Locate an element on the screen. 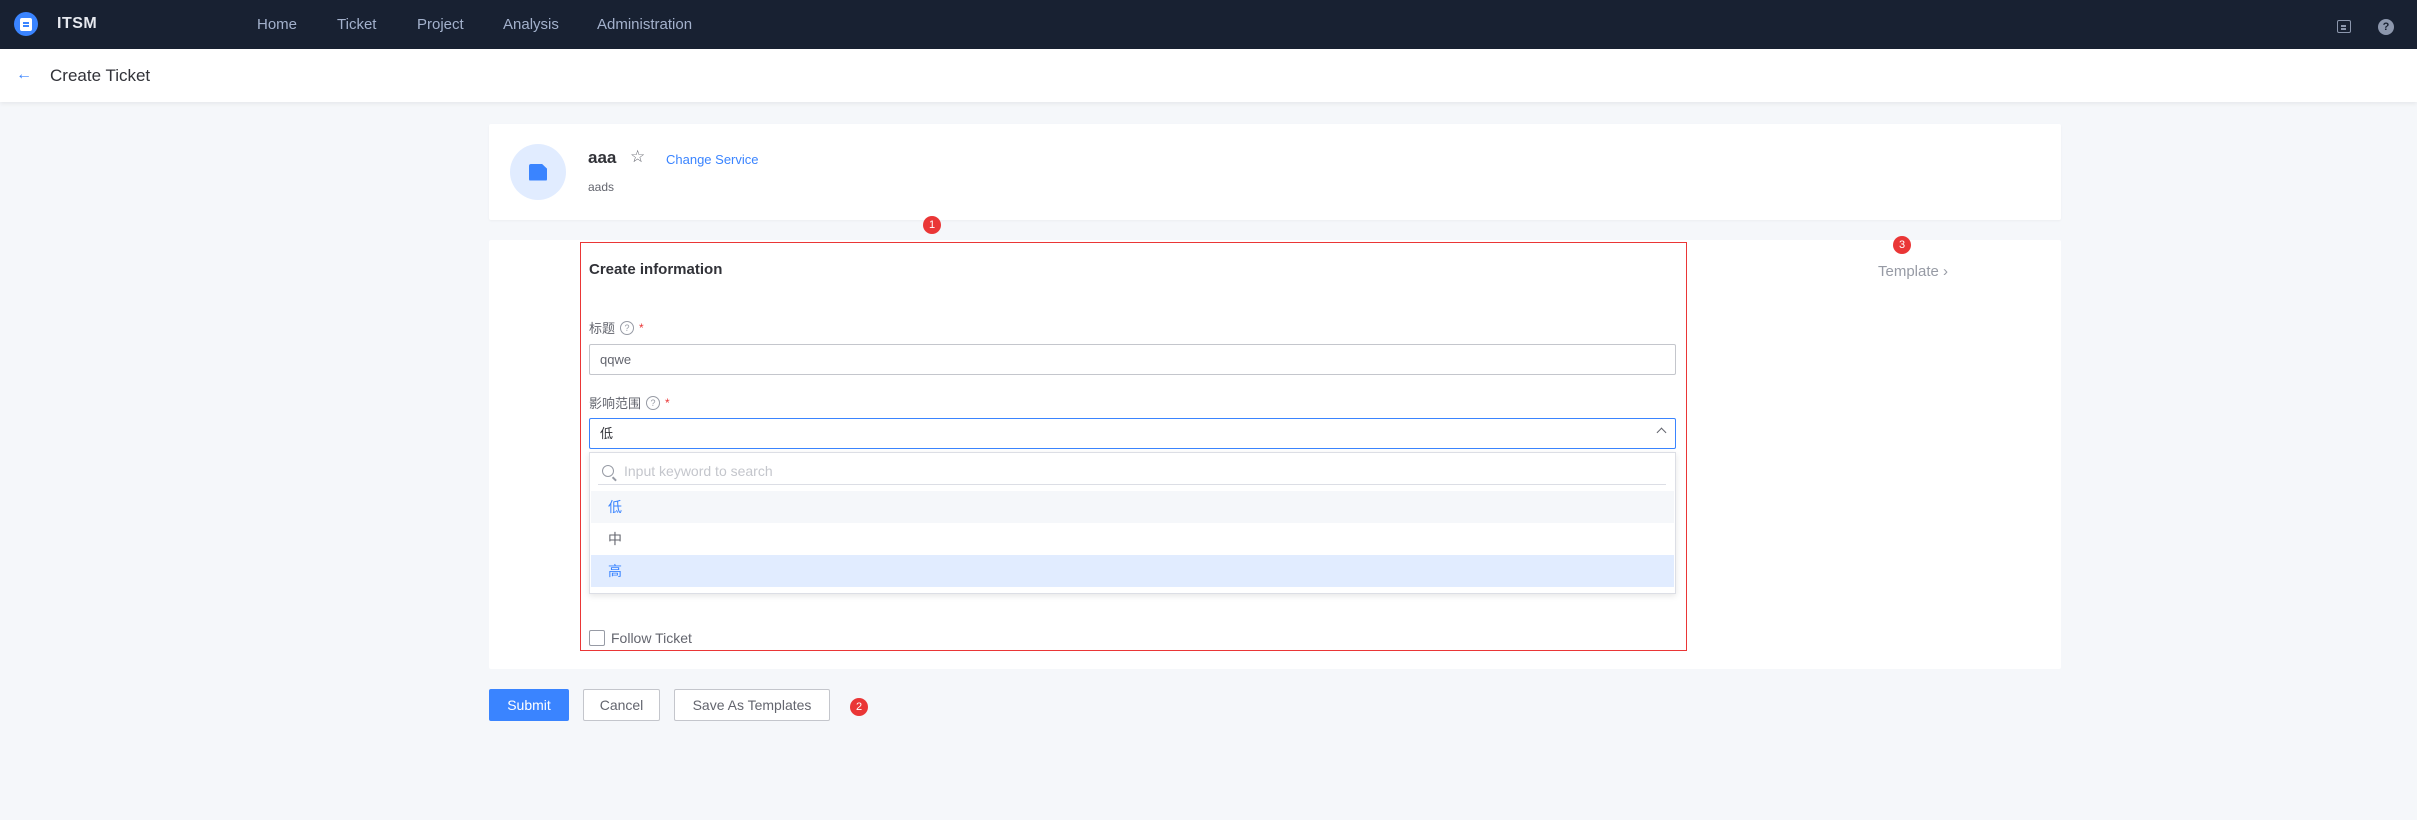 The height and width of the screenshot is (820, 2417). follow-ticket-label: Follow Ticket is located at coordinates (651, 638).